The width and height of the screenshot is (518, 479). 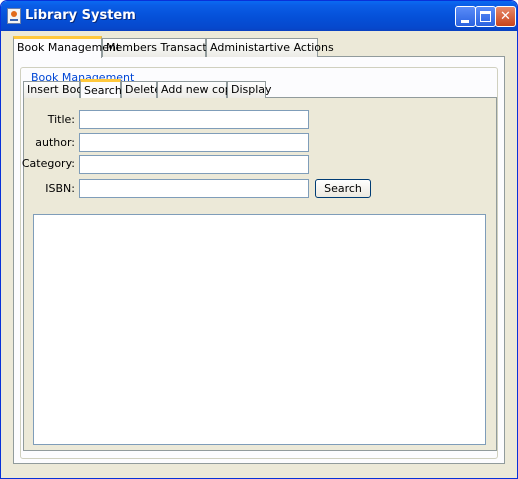 I want to click on minimize-icon, so click(x=465, y=21).